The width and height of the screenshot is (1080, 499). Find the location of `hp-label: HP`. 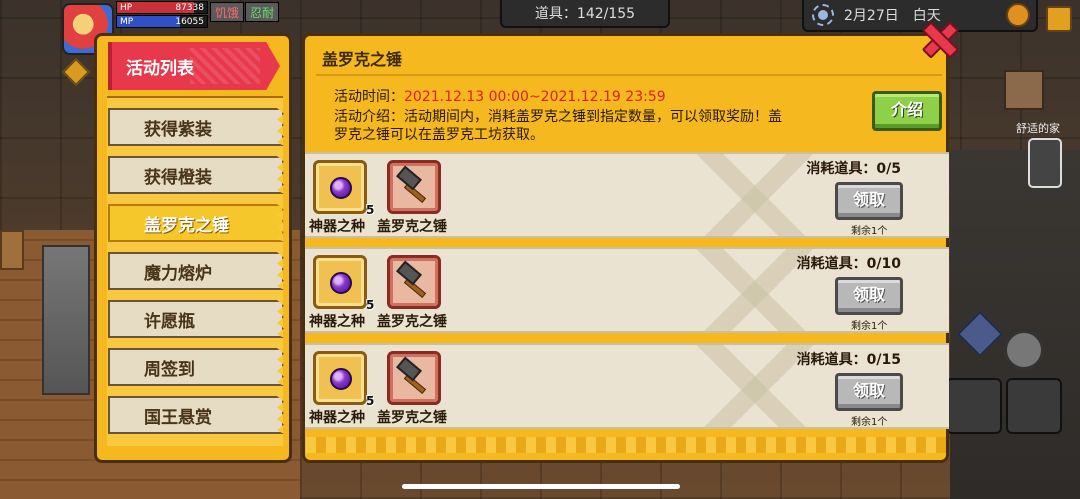

hp-label: HP is located at coordinates (126, 7).